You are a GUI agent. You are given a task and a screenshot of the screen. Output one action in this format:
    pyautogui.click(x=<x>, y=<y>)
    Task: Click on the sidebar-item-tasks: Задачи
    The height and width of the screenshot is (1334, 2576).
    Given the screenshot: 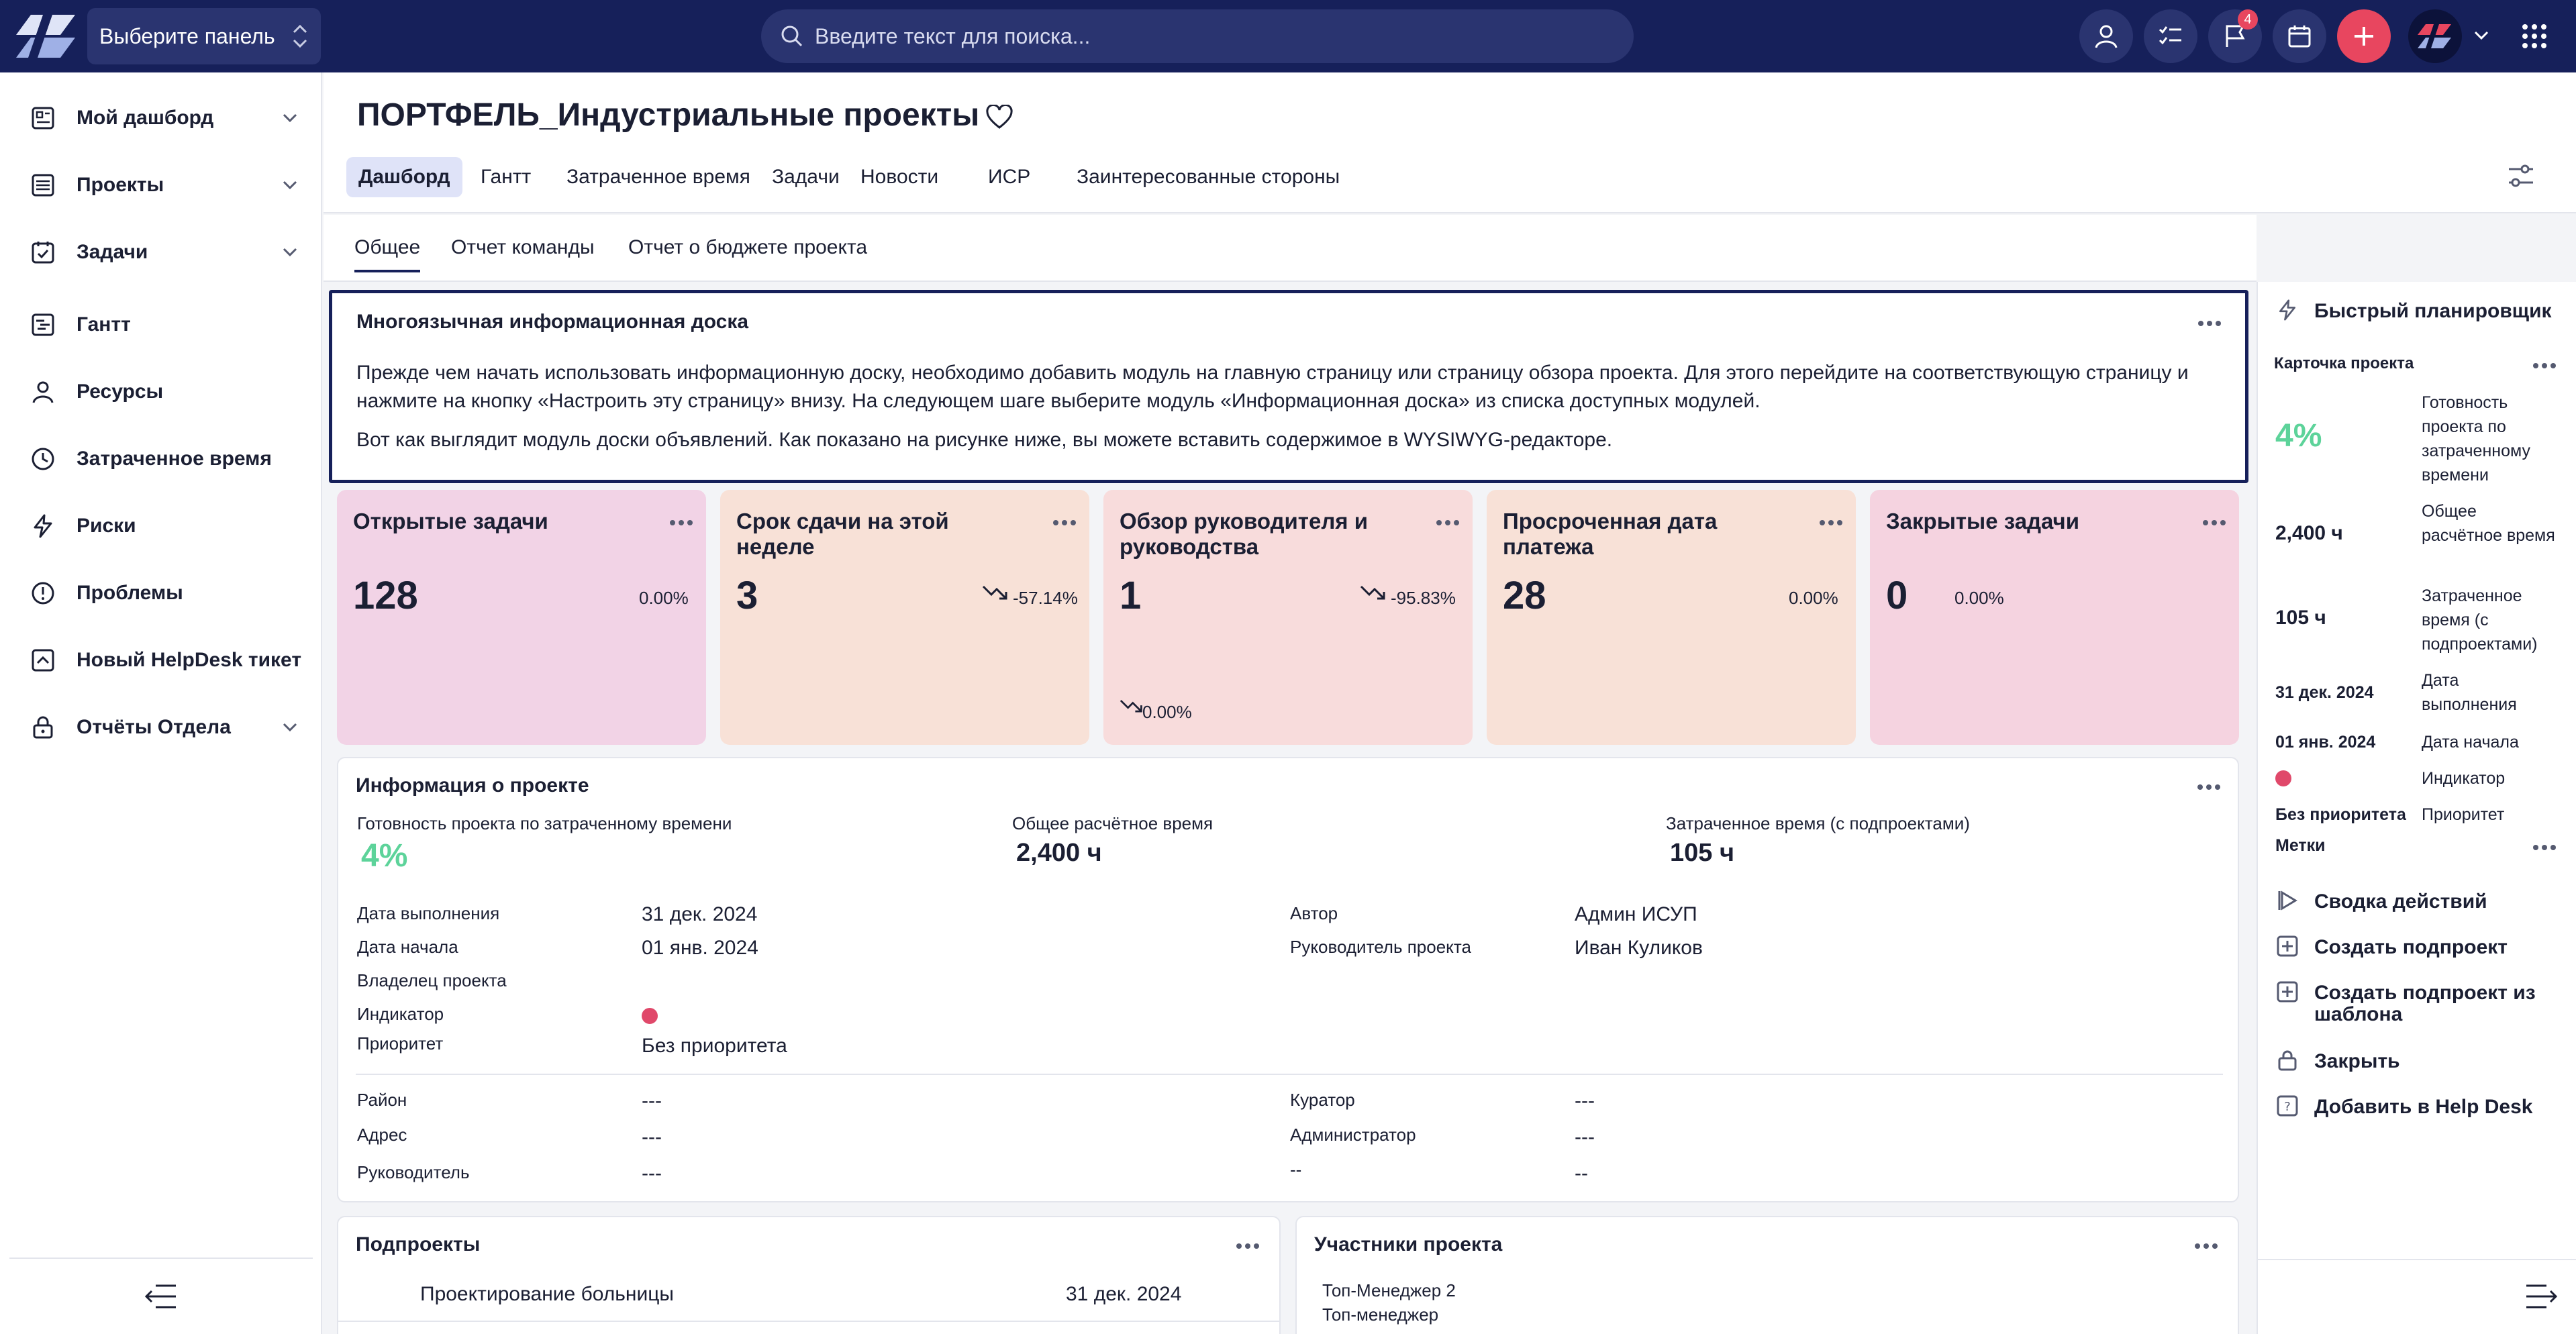 What is the action you would take?
    pyautogui.click(x=160, y=252)
    